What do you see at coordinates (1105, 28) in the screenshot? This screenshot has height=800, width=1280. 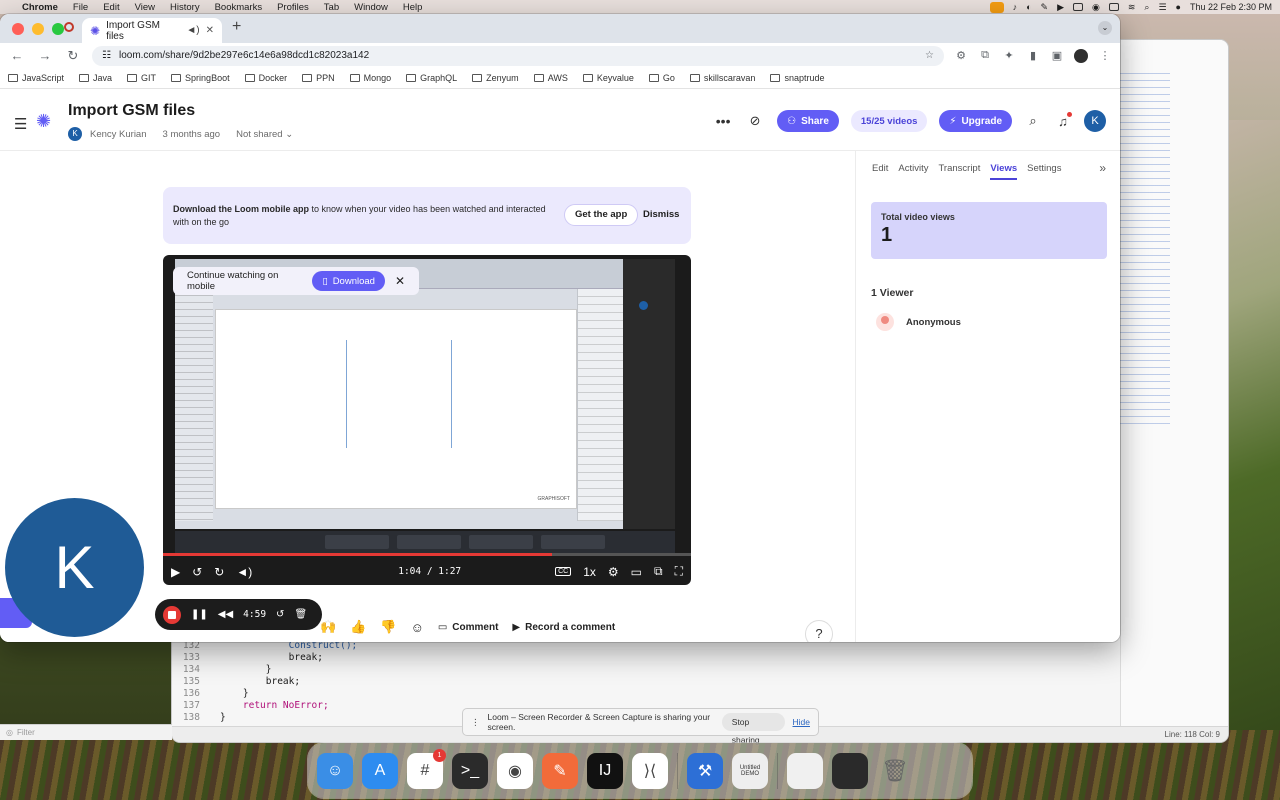 I see `tab-search-icon: ⌄` at bounding box center [1105, 28].